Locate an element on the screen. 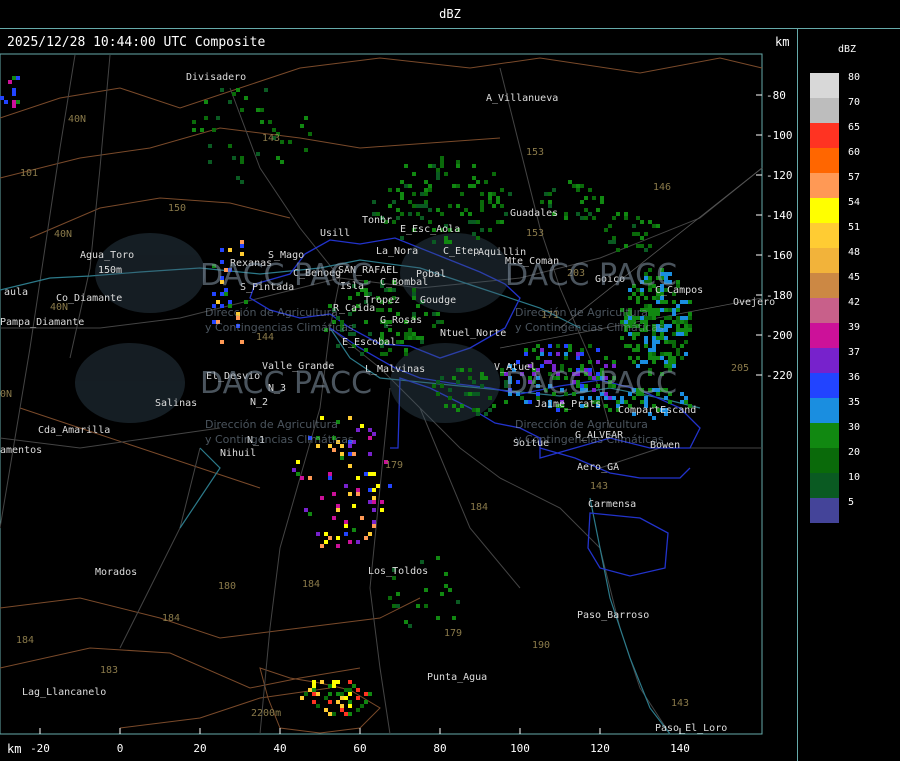 This screenshot has width=900, height=761. place-label: Ntuel_Norte is located at coordinates (473, 333).